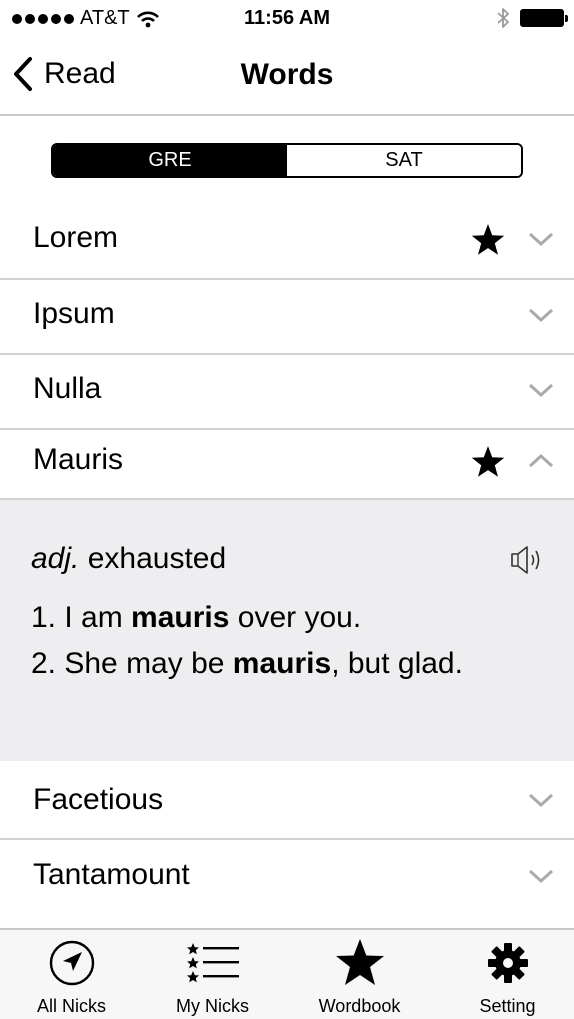  What do you see at coordinates (98, 799) in the screenshot?
I see `word-label: Facetious` at bounding box center [98, 799].